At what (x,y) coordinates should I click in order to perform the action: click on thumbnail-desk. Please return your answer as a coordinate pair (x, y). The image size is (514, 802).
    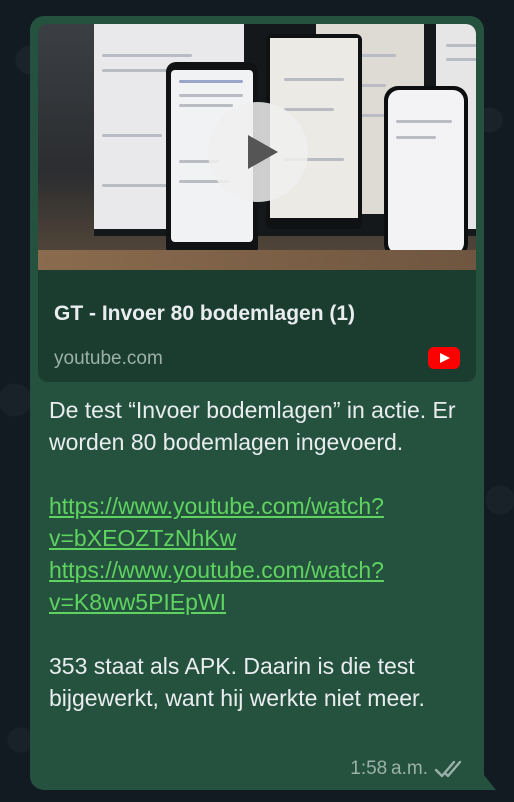
    Looking at the image, I should click on (257, 260).